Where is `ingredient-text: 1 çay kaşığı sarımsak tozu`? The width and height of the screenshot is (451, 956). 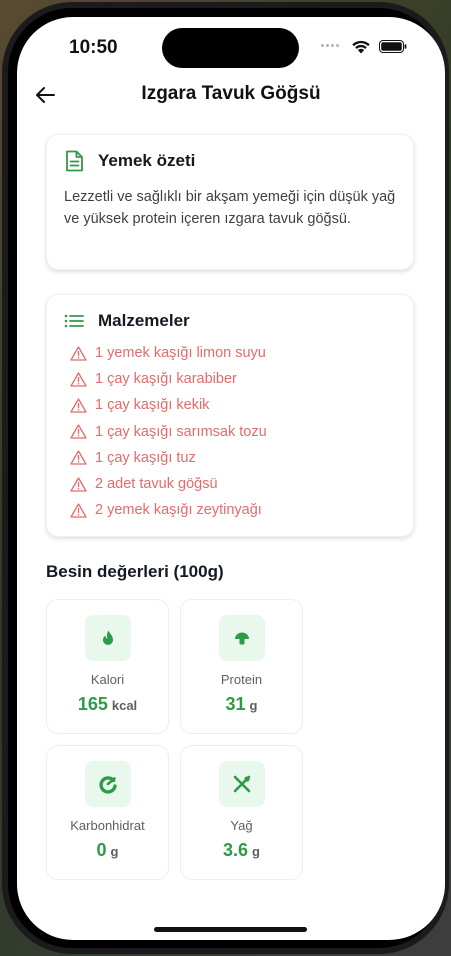
ingredient-text: 1 çay kaşığı sarımsak tozu is located at coordinates (181, 431).